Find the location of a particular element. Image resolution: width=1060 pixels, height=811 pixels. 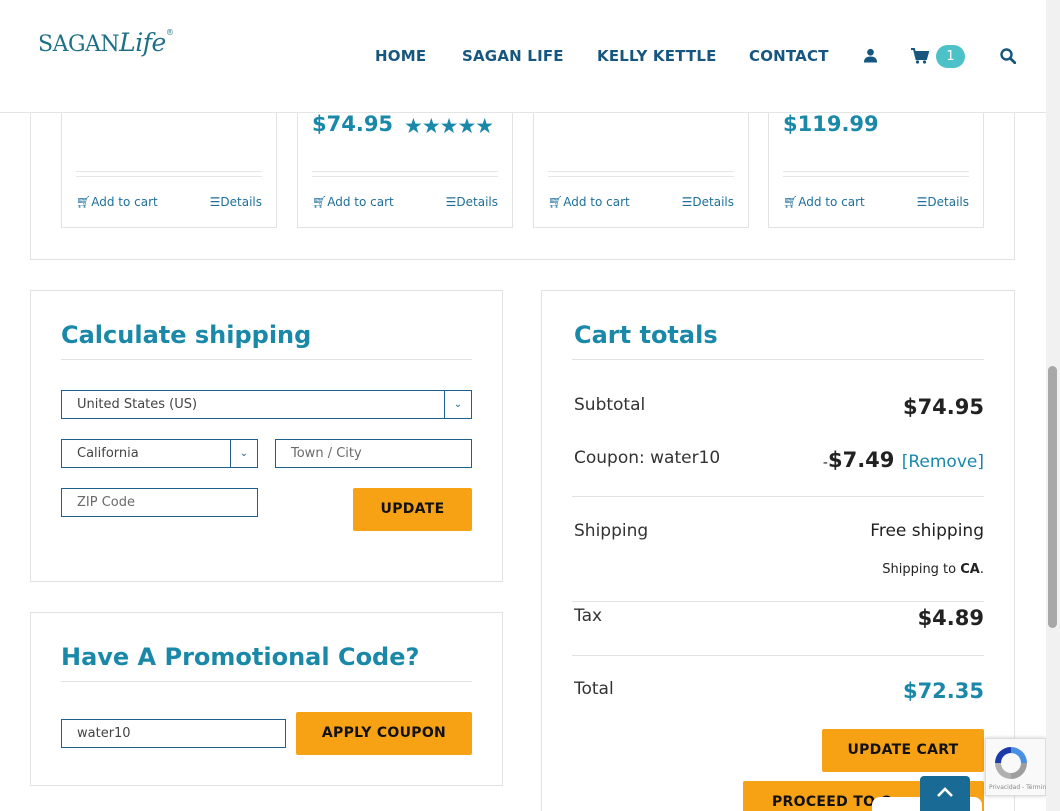

city-input: Town / City is located at coordinates (373, 453).